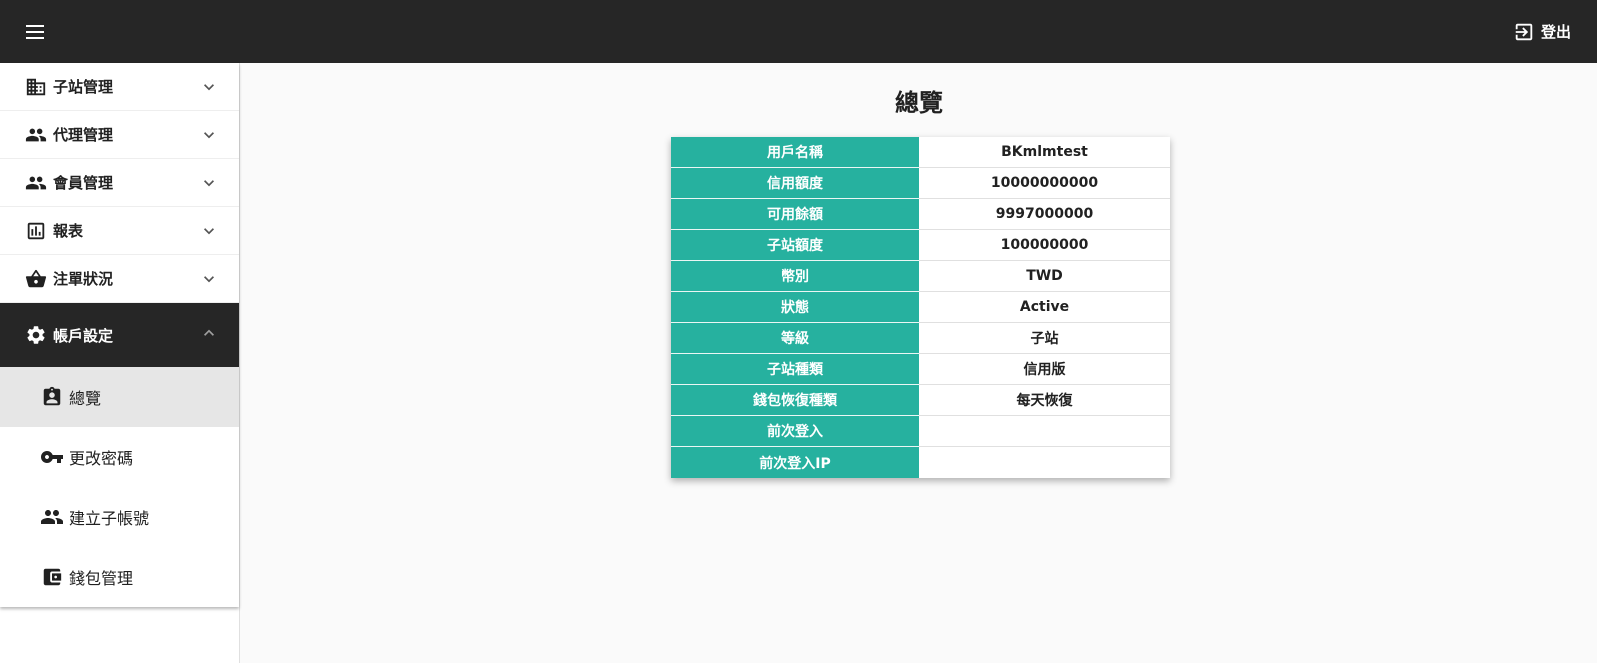 Image resolution: width=1597 pixels, height=663 pixels. I want to click on sidebar-item-substation-management: 子站管理, so click(119, 87).